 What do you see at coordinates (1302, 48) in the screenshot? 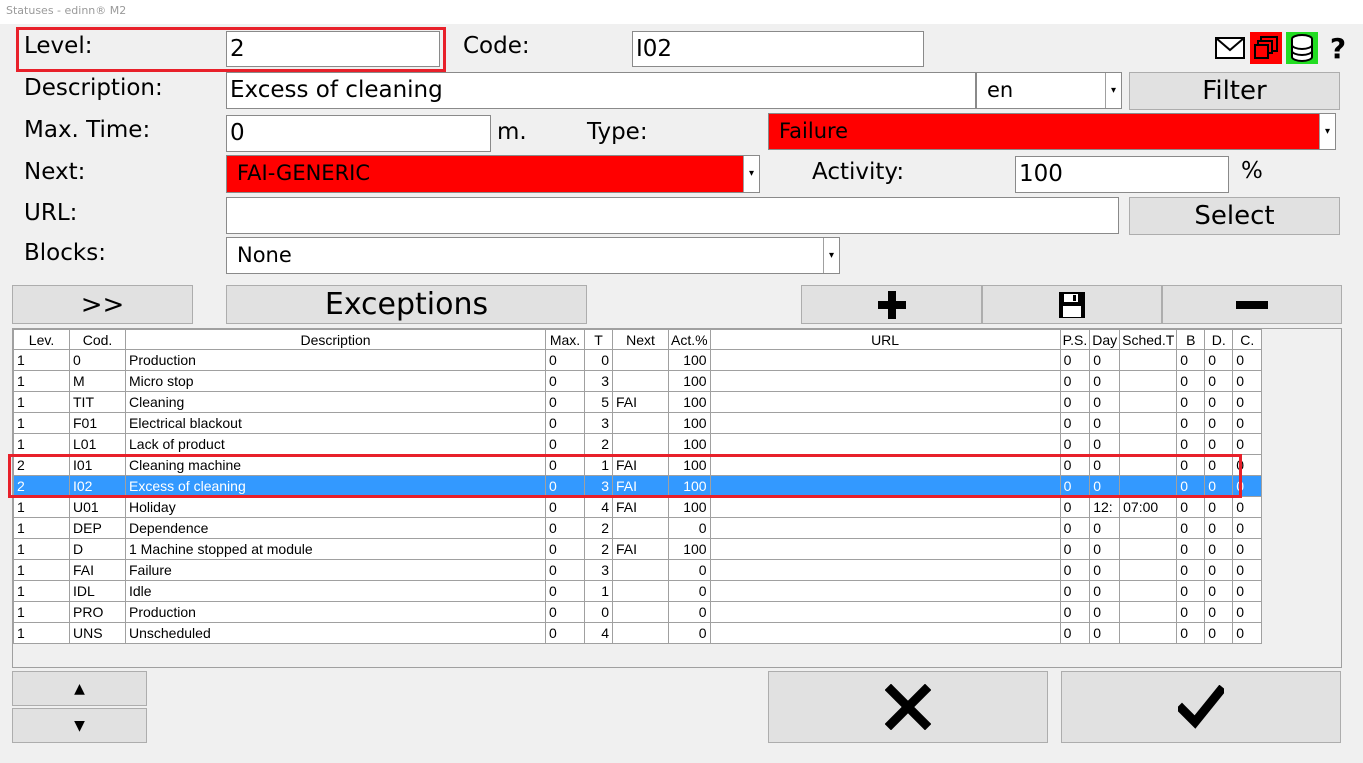
I see `database-icon` at bounding box center [1302, 48].